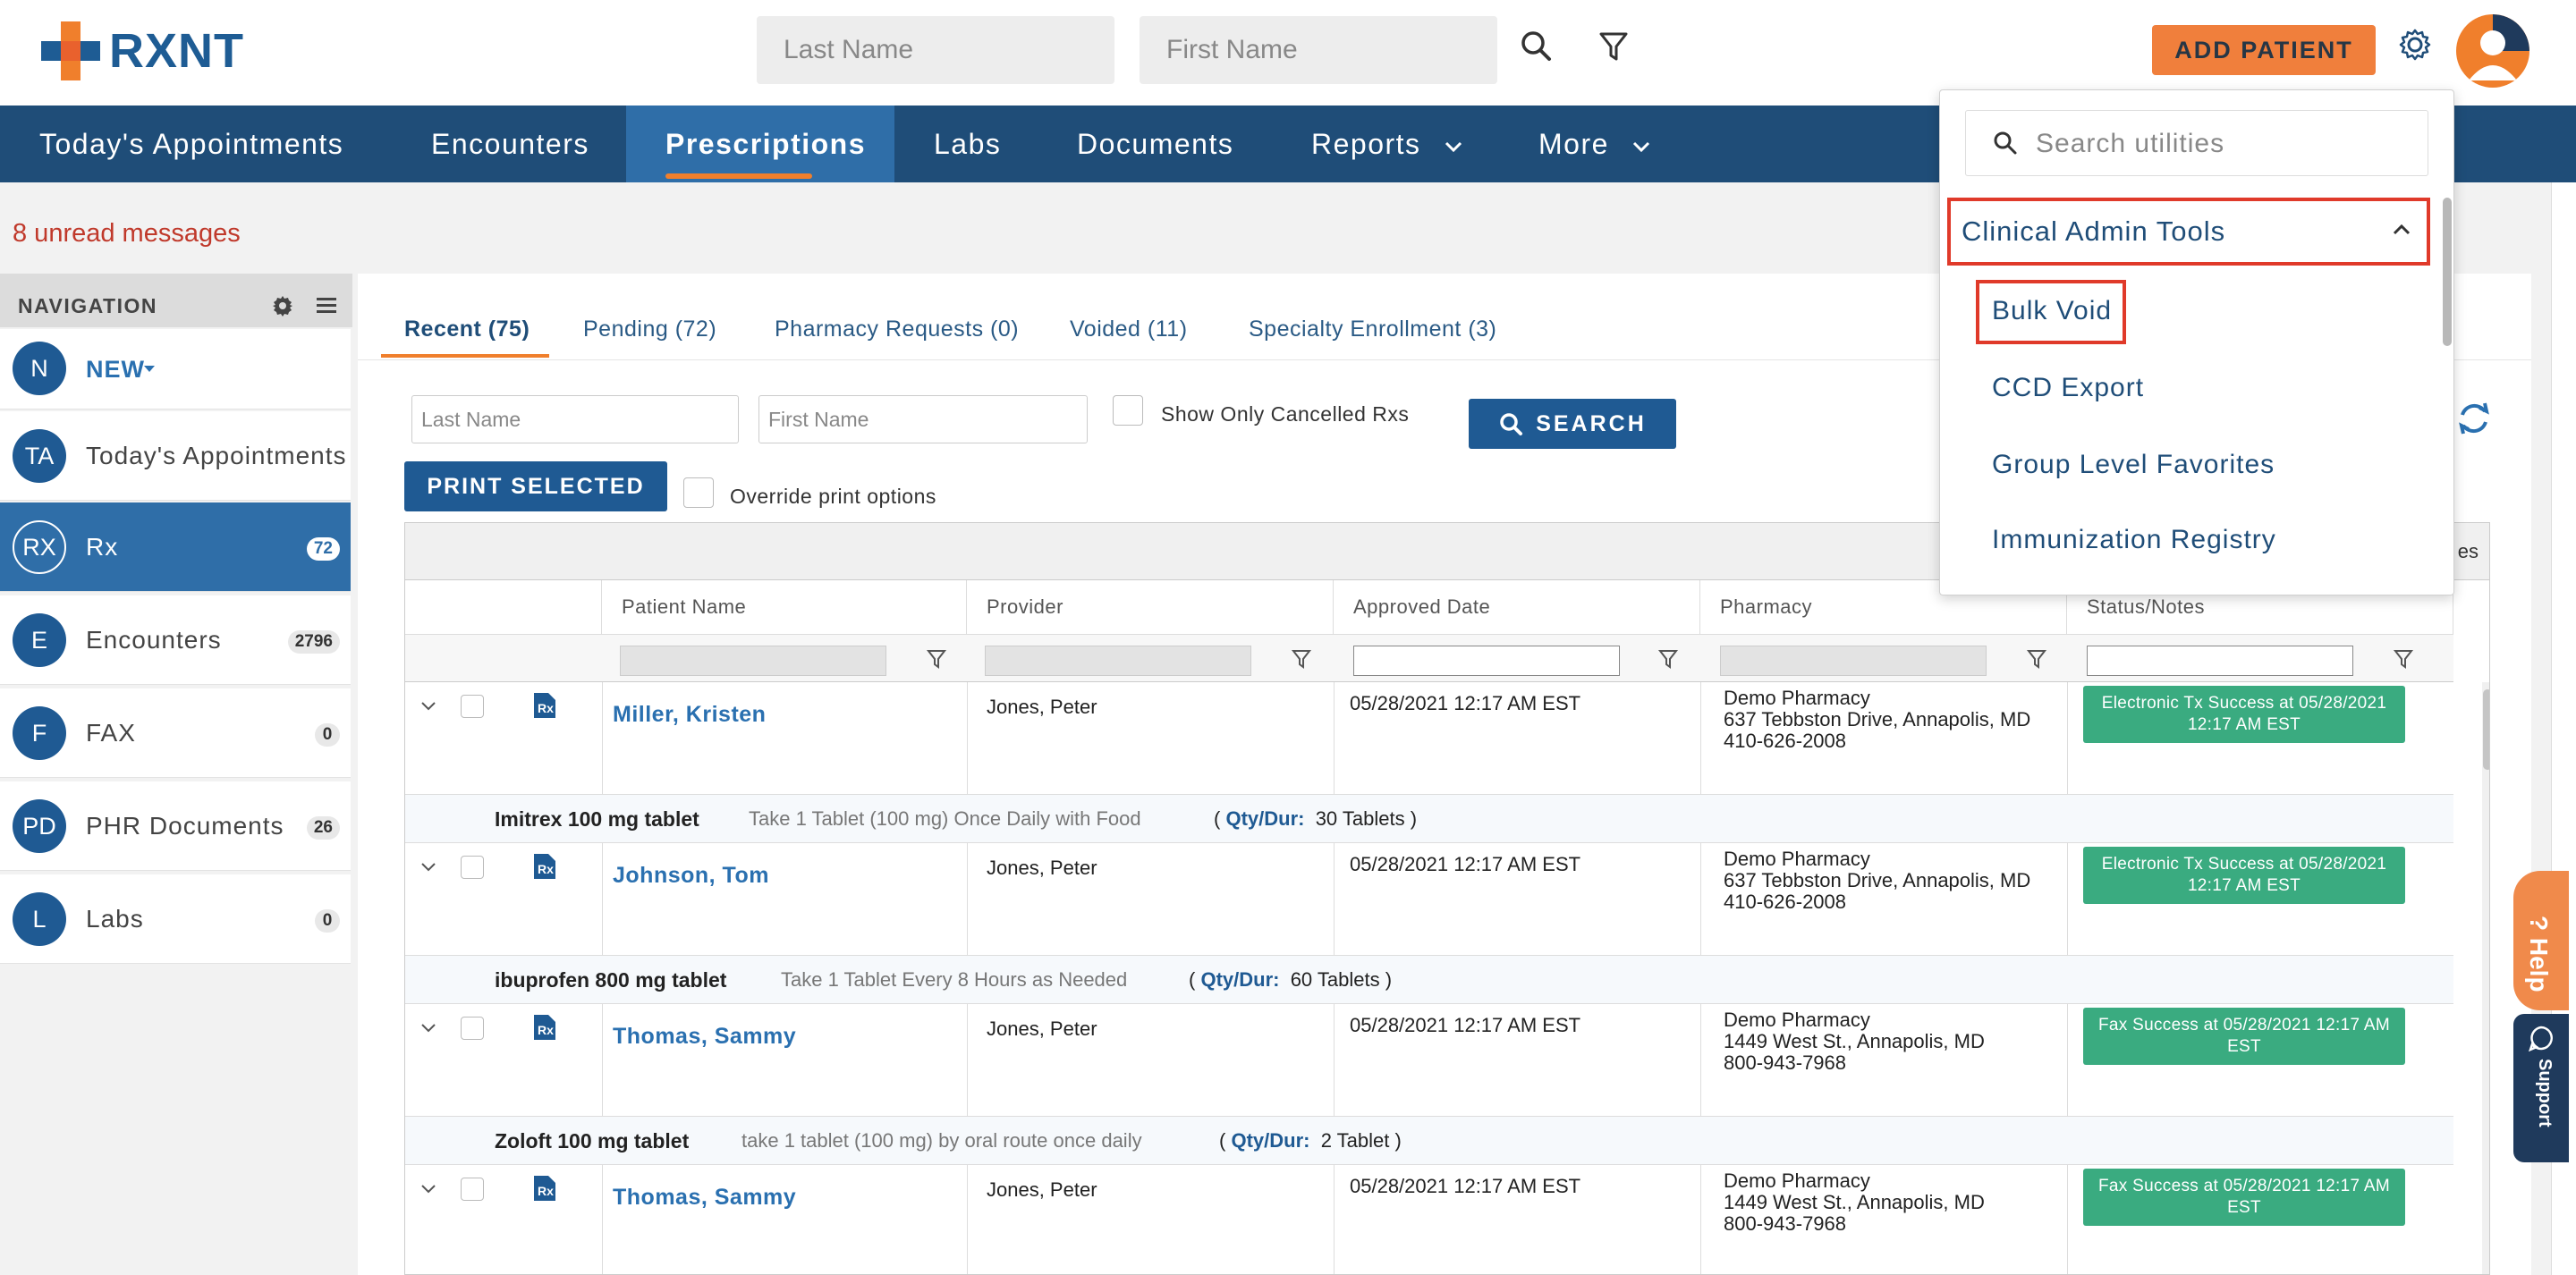 Image resolution: width=2576 pixels, height=1275 pixels. I want to click on menu-item-group-level-favorites: Group Level Favorites, so click(2133, 465).